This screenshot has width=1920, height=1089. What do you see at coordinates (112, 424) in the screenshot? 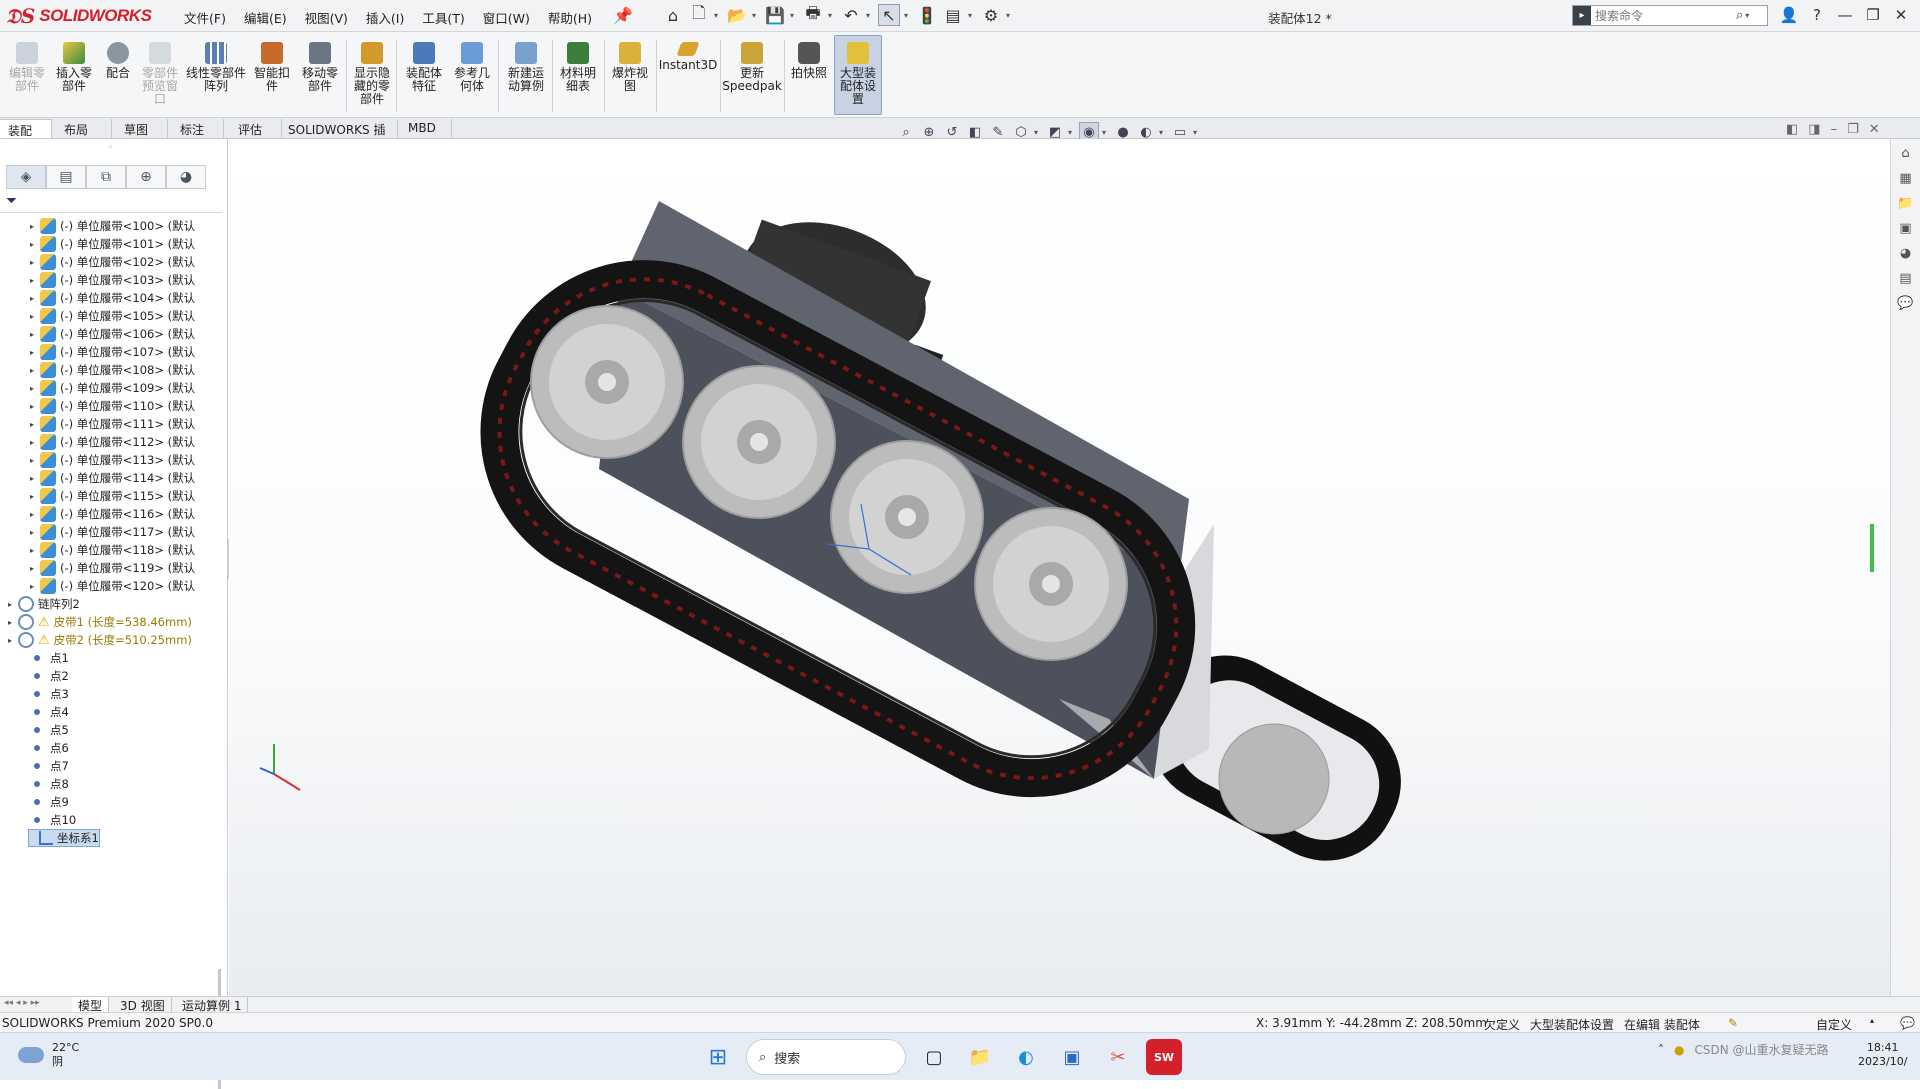
I see `tree-item: ▸ (-) 单位履带<111> (默认` at bounding box center [112, 424].